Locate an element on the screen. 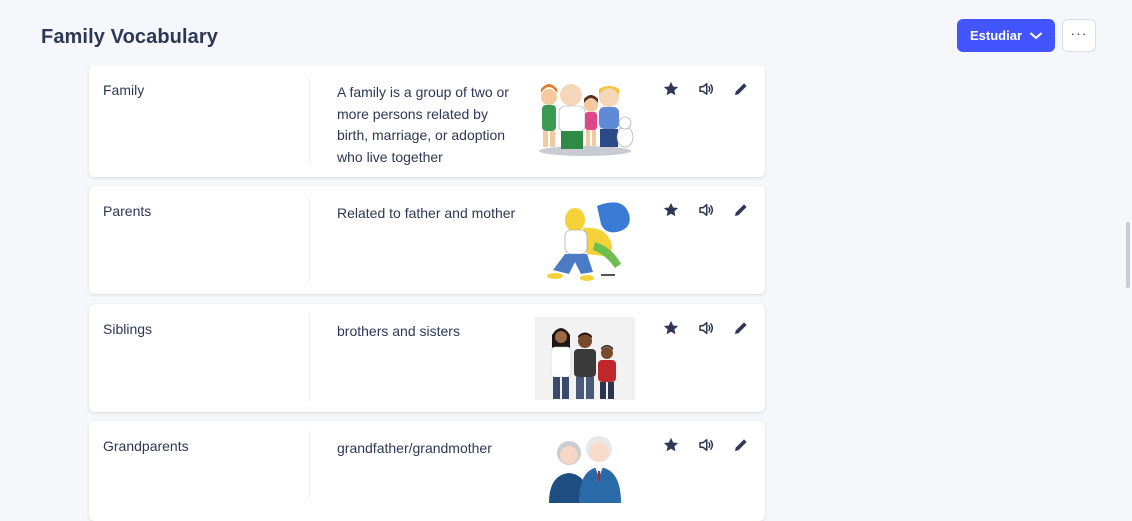 The height and width of the screenshot is (521, 1132). more-options-button: ··· is located at coordinates (1079, 35).